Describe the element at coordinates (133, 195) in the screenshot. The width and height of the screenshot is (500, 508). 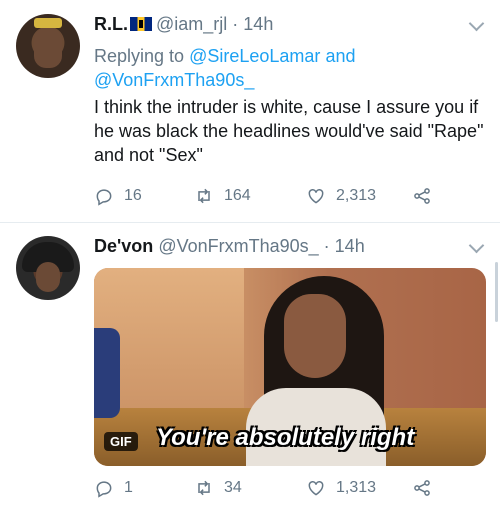
I see `reply-count: 16` at that location.